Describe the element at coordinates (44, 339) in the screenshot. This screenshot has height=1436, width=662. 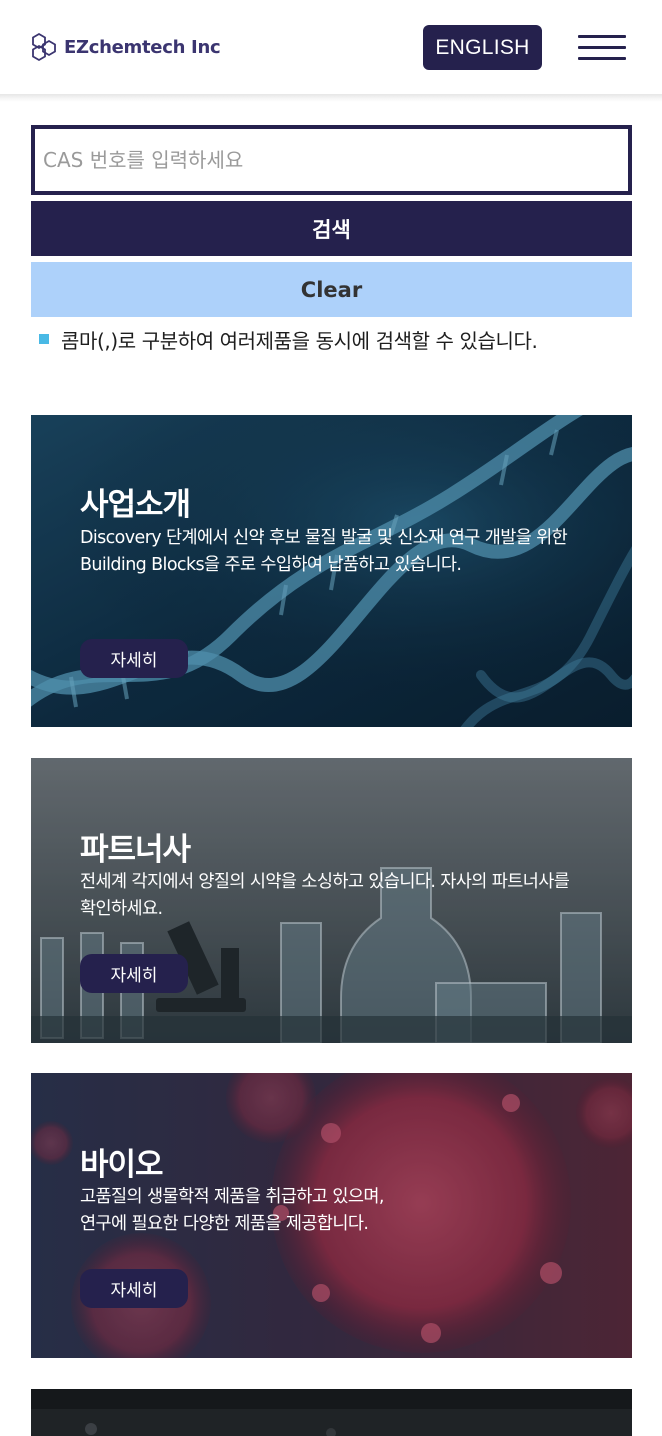
I see `square-bullet-icon` at that location.